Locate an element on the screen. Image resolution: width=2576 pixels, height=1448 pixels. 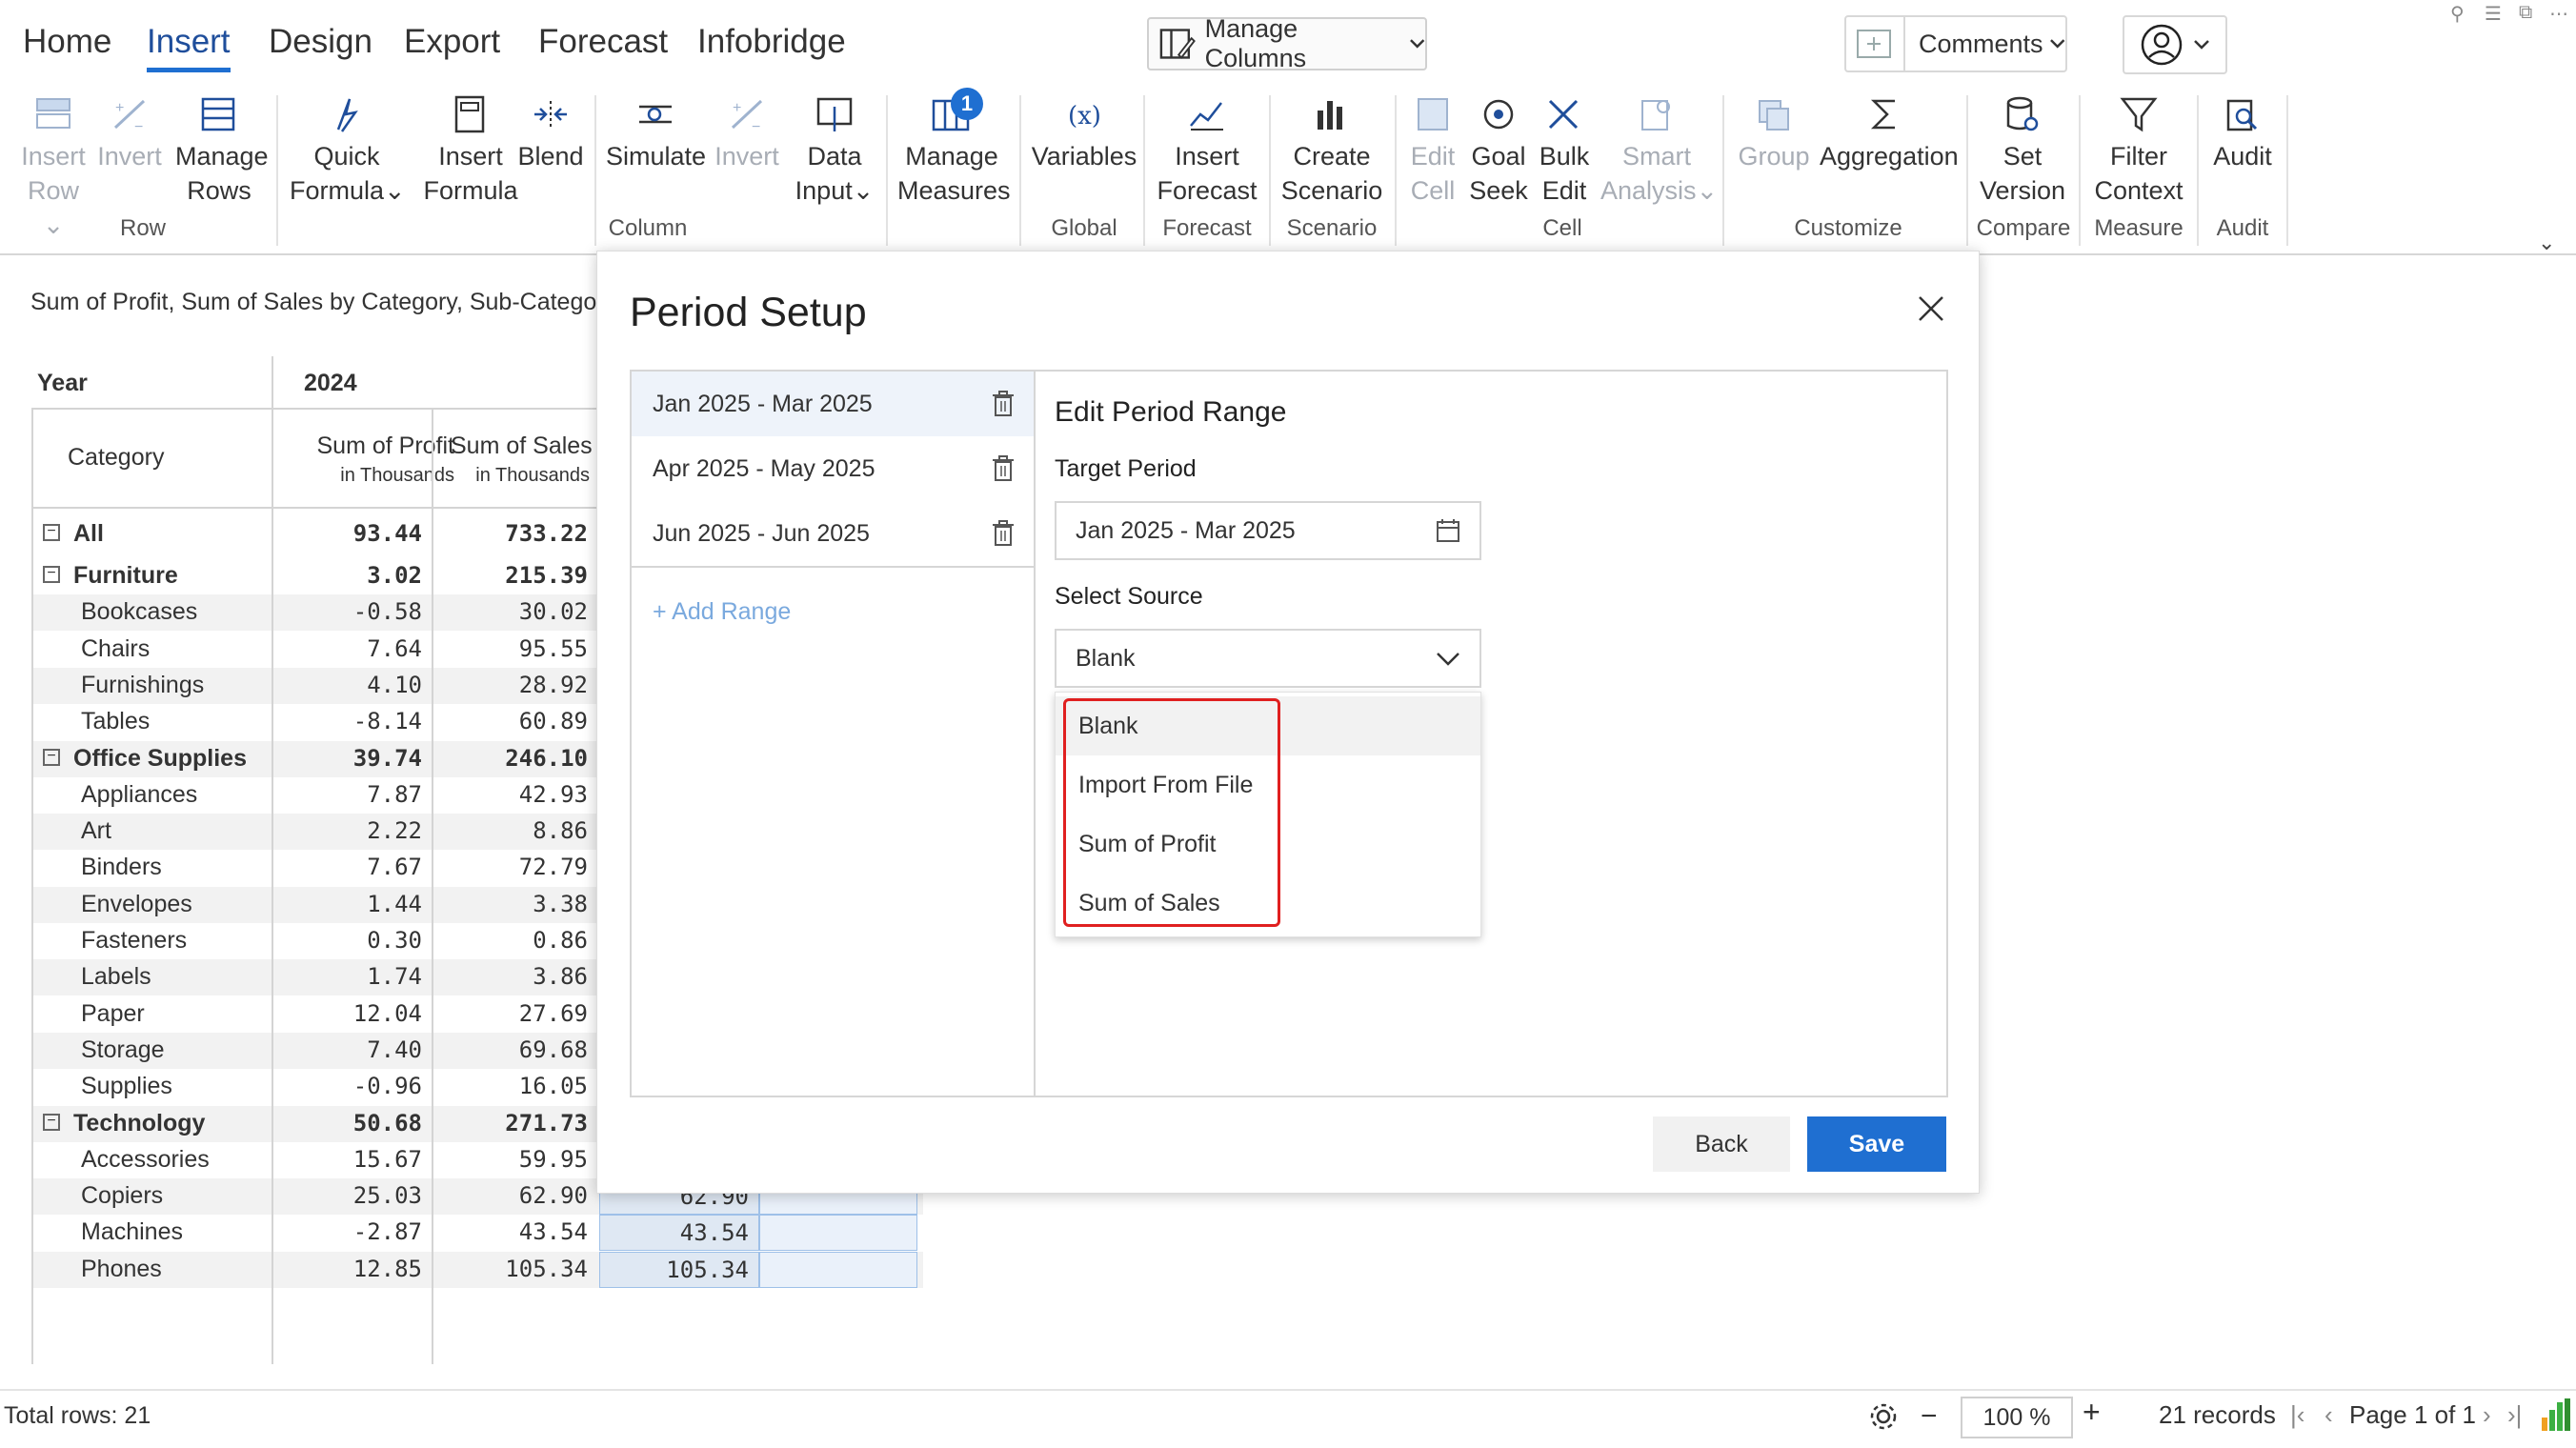
save-button: Save is located at coordinates (1877, 1144).